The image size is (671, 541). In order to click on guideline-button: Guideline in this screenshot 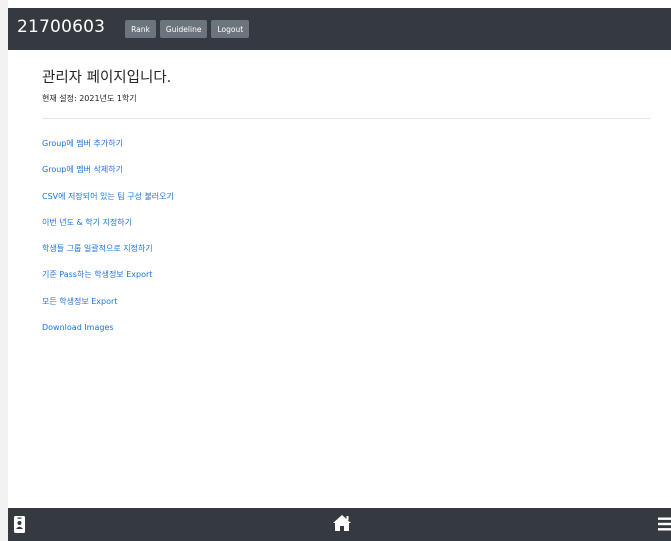, I will do `click(183, 29)`.